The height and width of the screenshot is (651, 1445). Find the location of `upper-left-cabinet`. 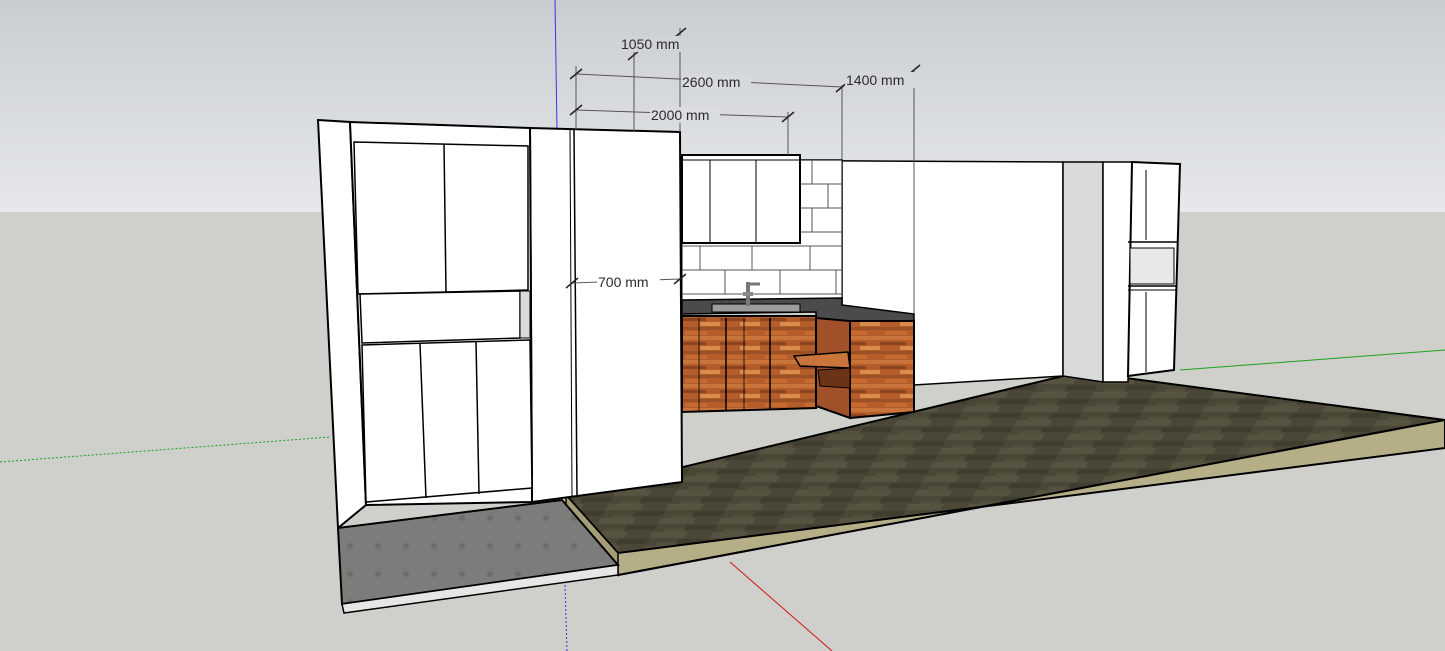

upper-left-cabinet is located at coordinates (441, 218).